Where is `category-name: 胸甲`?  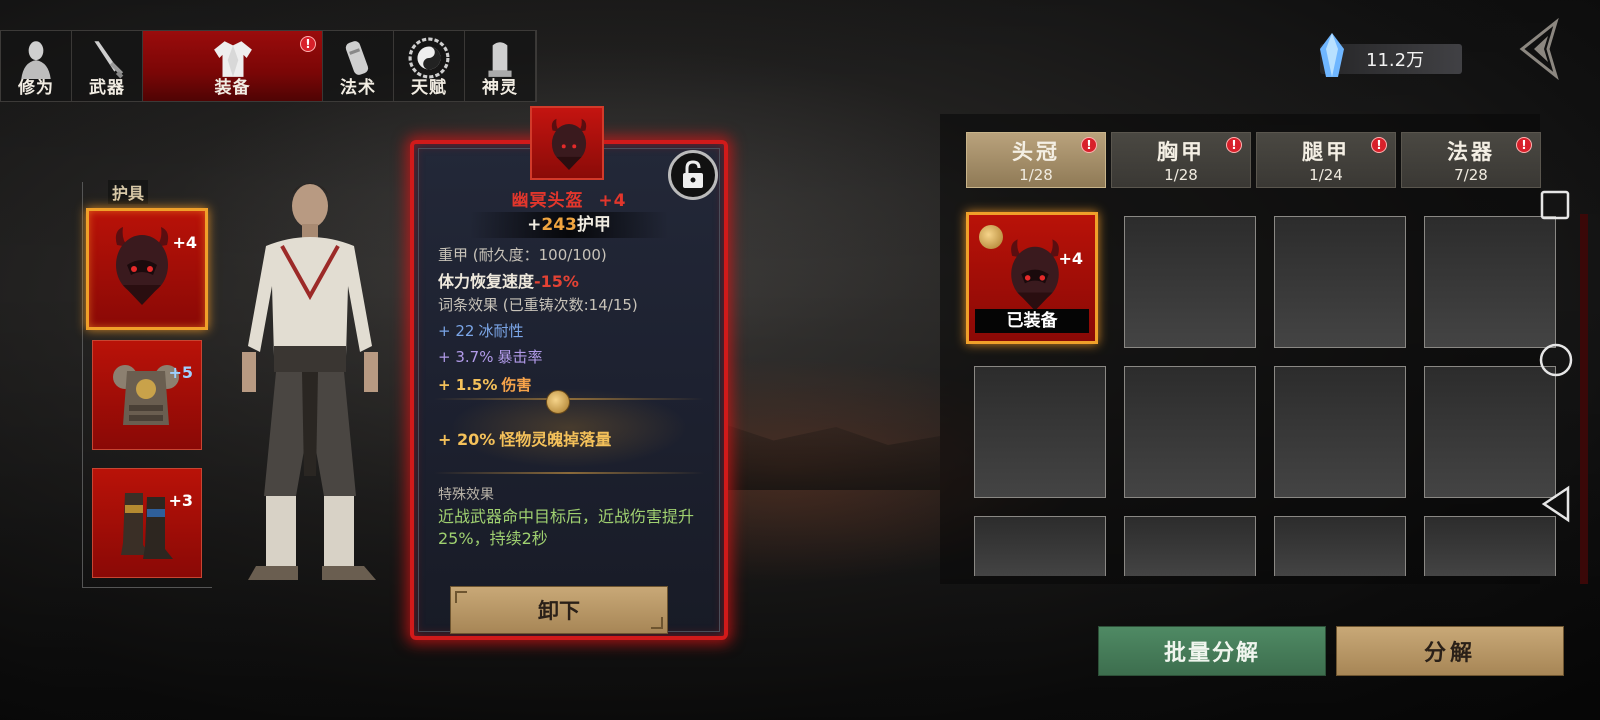
category-name: 胸甲 is located at coordinates (1181, 152).